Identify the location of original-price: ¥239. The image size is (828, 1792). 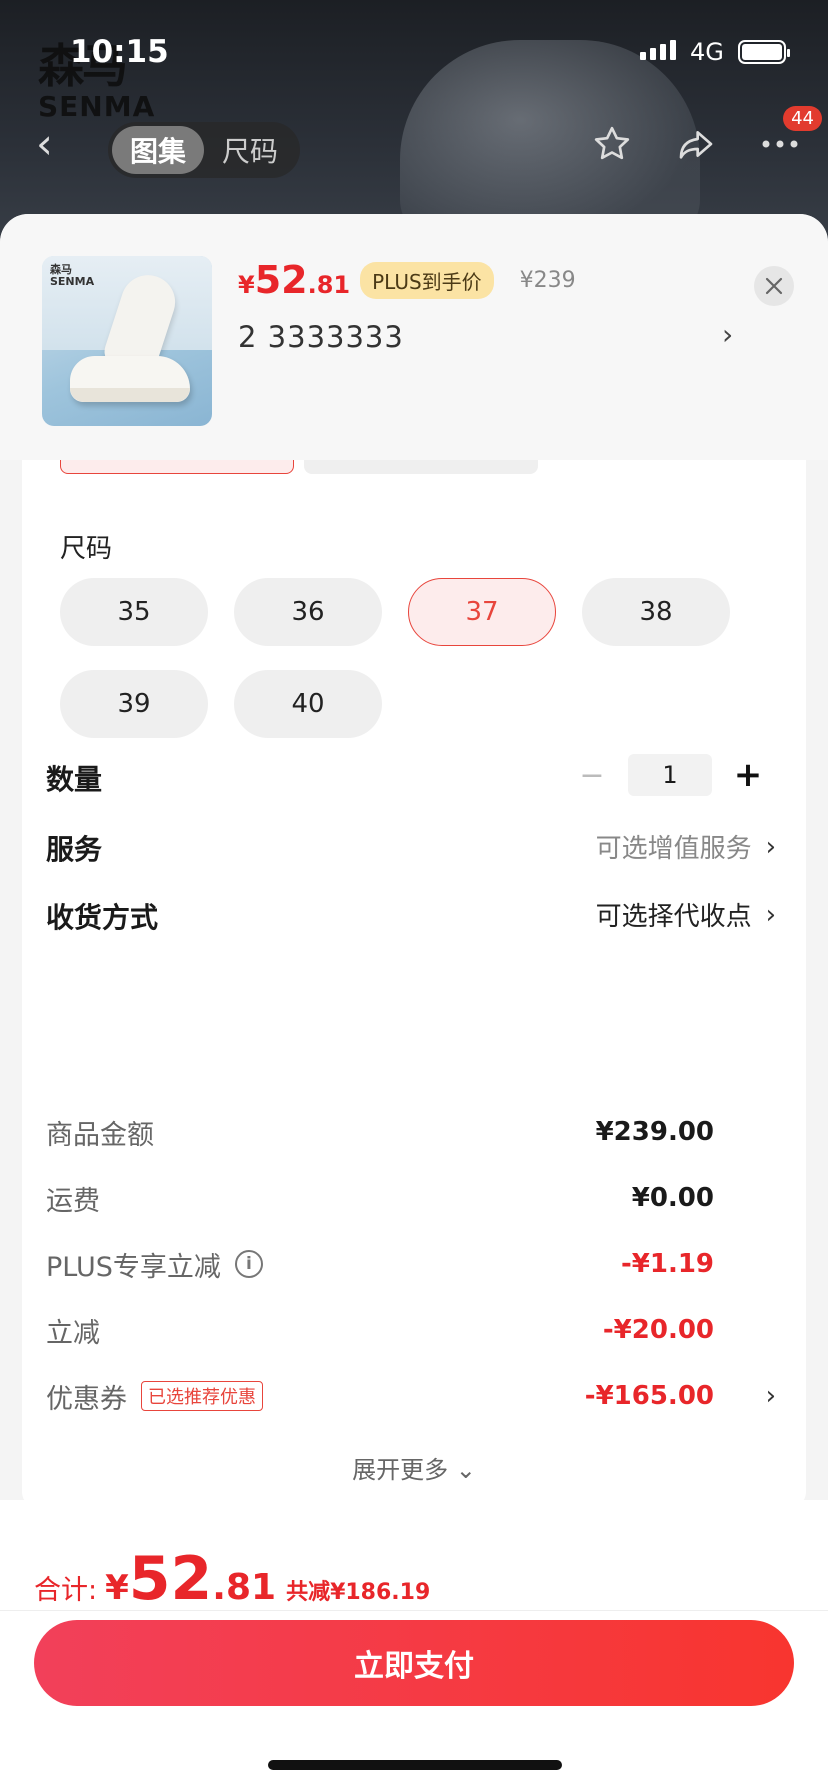
(547, 280).